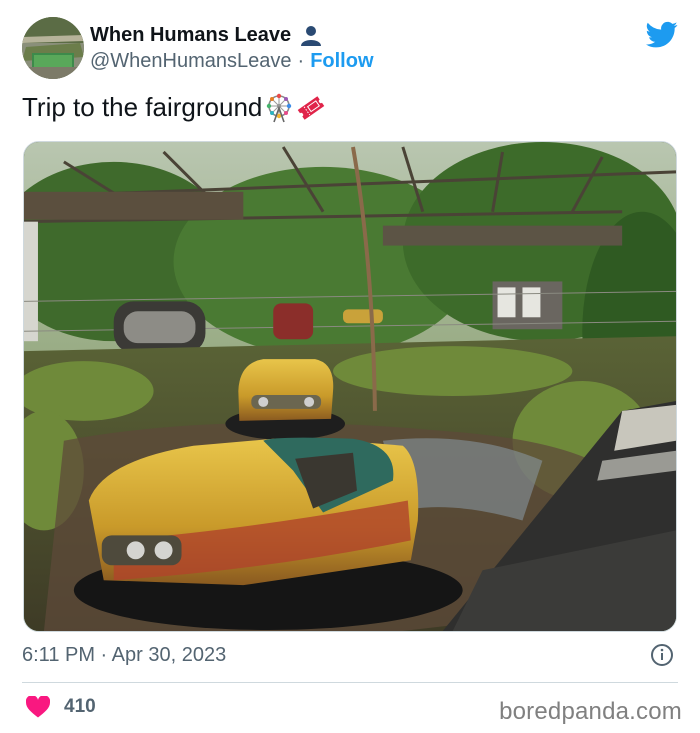  Describe the element at coordinates (311, 36) in the screenshot. I see `person-silhouette-icon` at that location.